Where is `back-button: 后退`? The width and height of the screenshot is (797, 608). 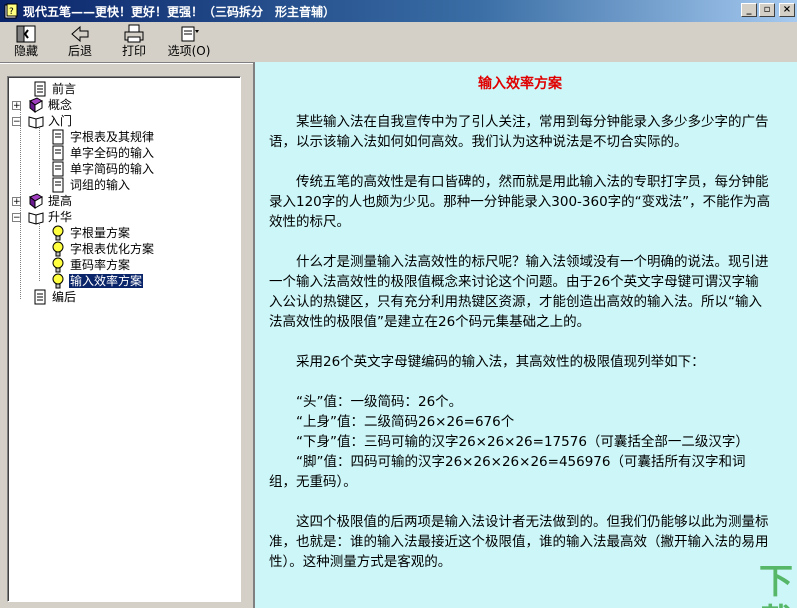 back-button: 后退 is located at coordinates (80, 42).